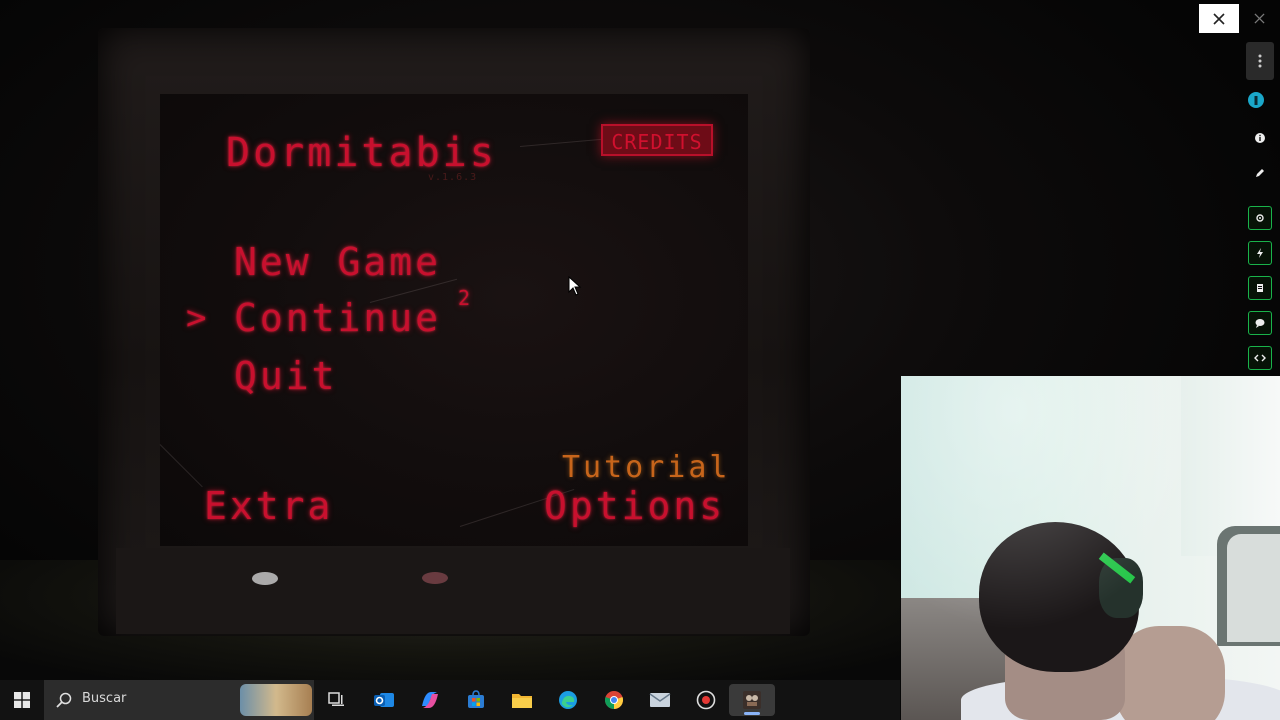 Image resolution: width=1280 pixels, height=720 pixels. What do you see at coordinates (466, 298) in the screenshot?
I see `continue-save-count: 2` at bounding box center [466, 298].